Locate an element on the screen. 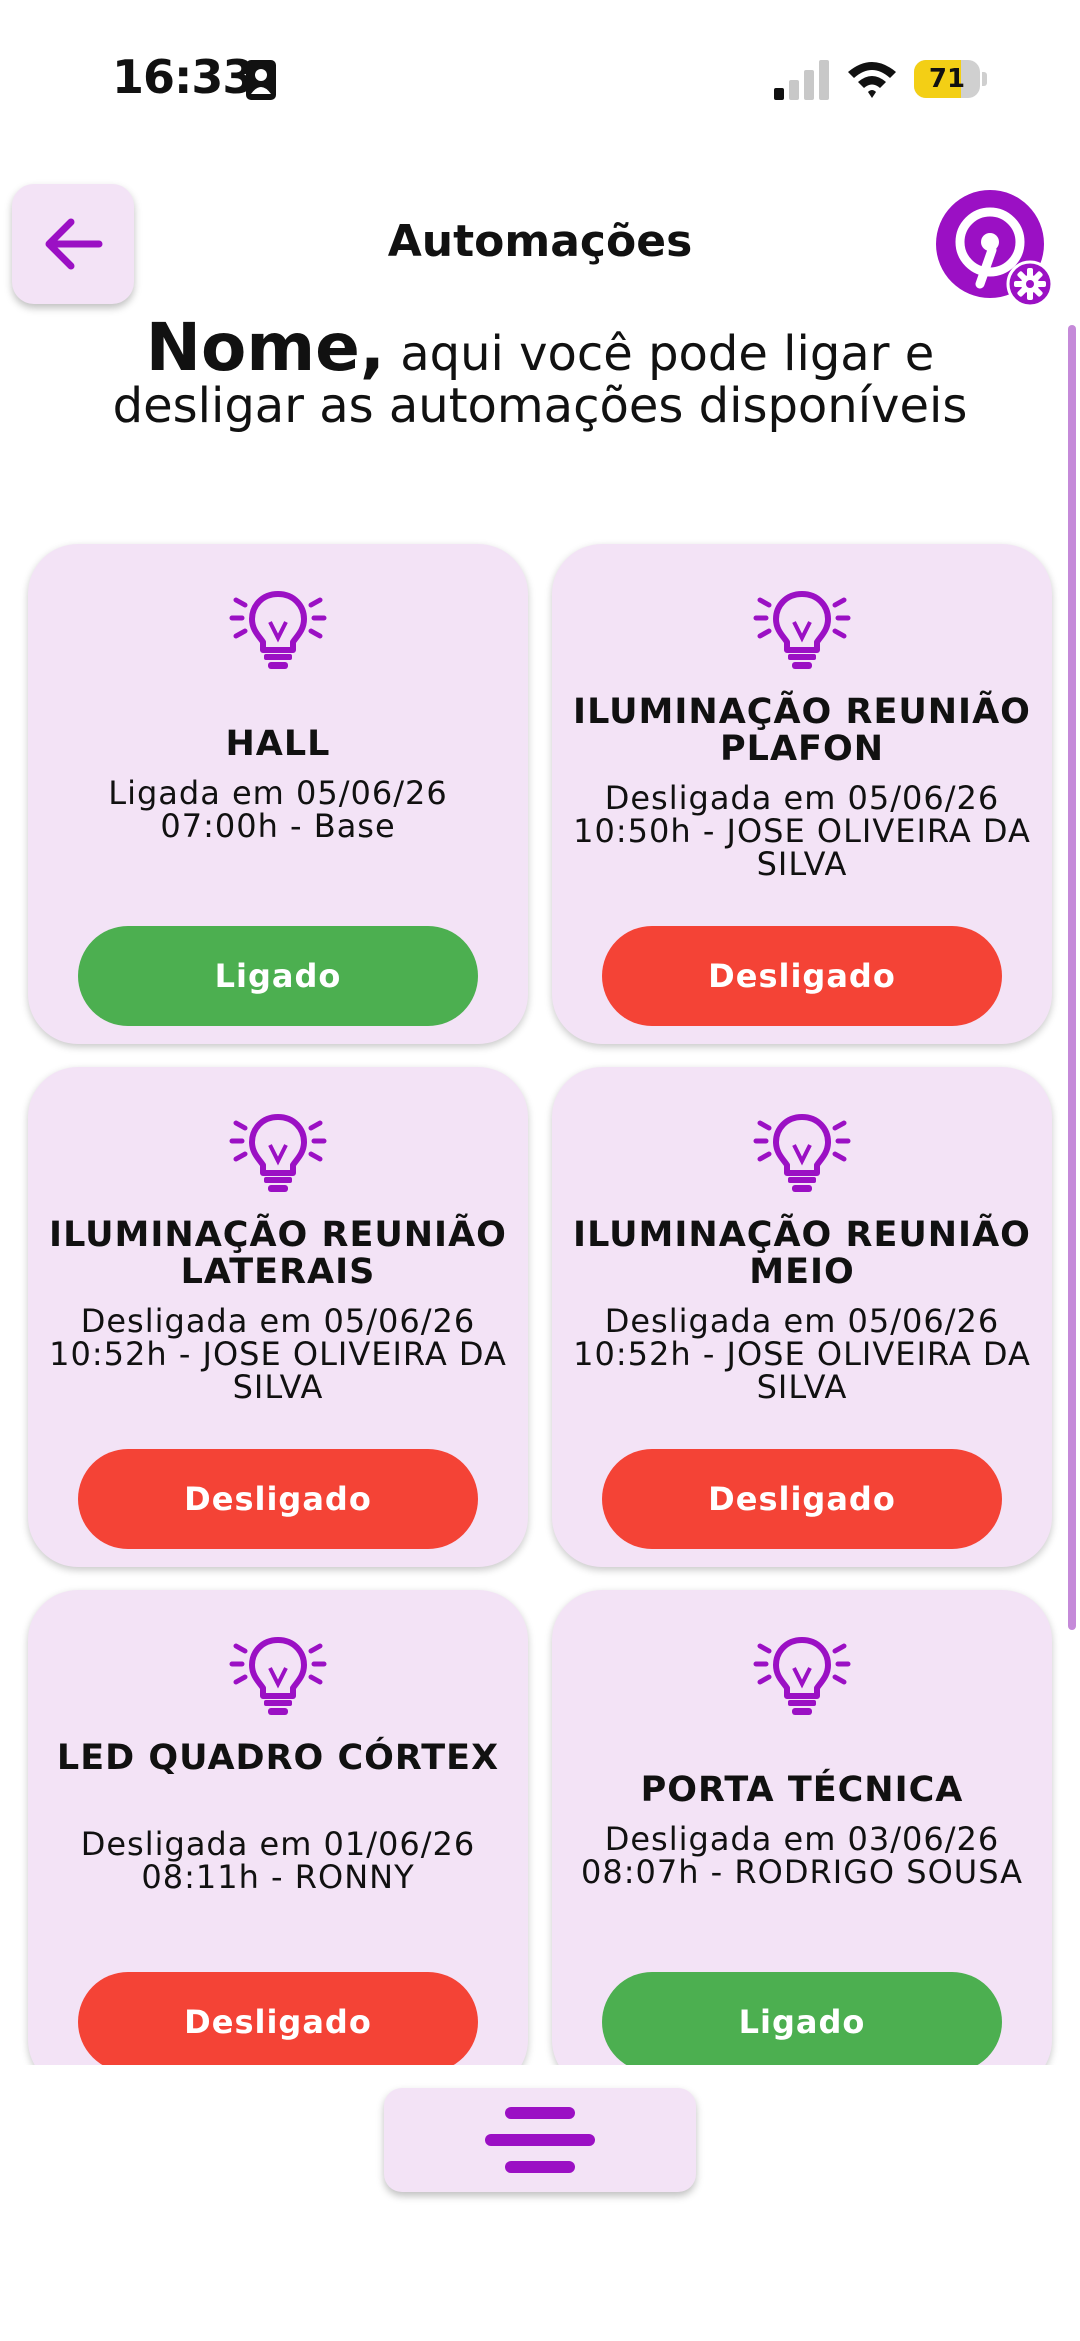  user-name: Nome, is located at coordinates (265, 347).